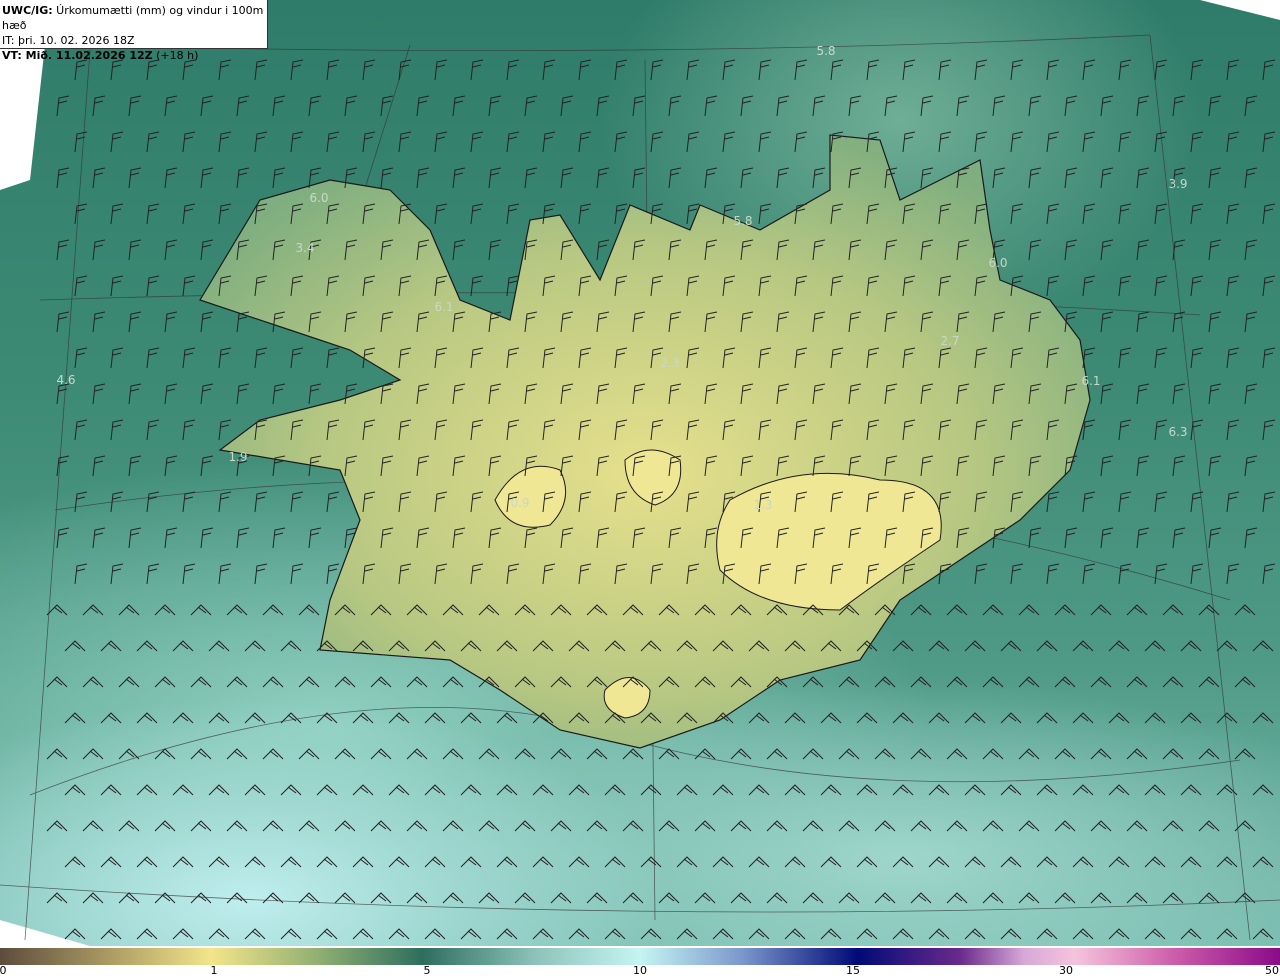 This screenshot has width=1280, height=978. I want to click on map-value: 1.3, so click(763, 505).